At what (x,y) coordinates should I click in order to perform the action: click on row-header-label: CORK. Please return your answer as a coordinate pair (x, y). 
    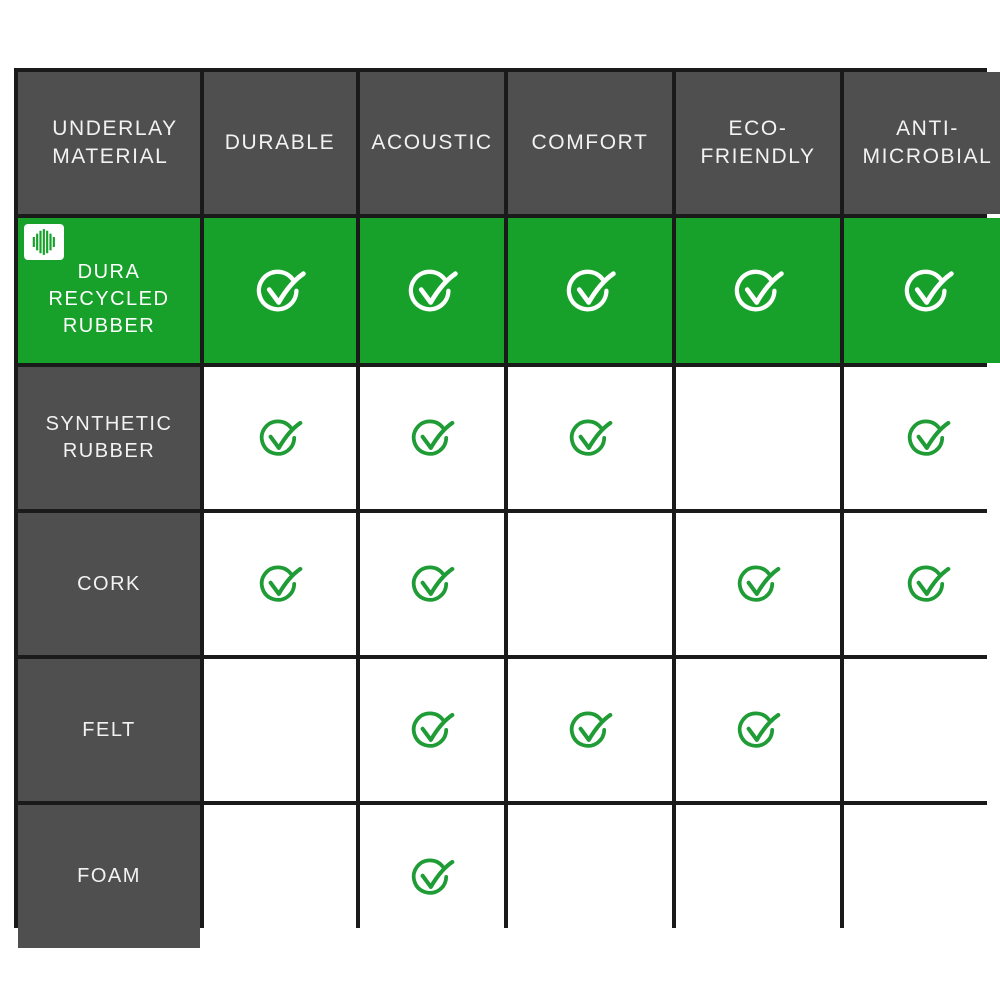
    Looking at the image, I should click on (109, 583).